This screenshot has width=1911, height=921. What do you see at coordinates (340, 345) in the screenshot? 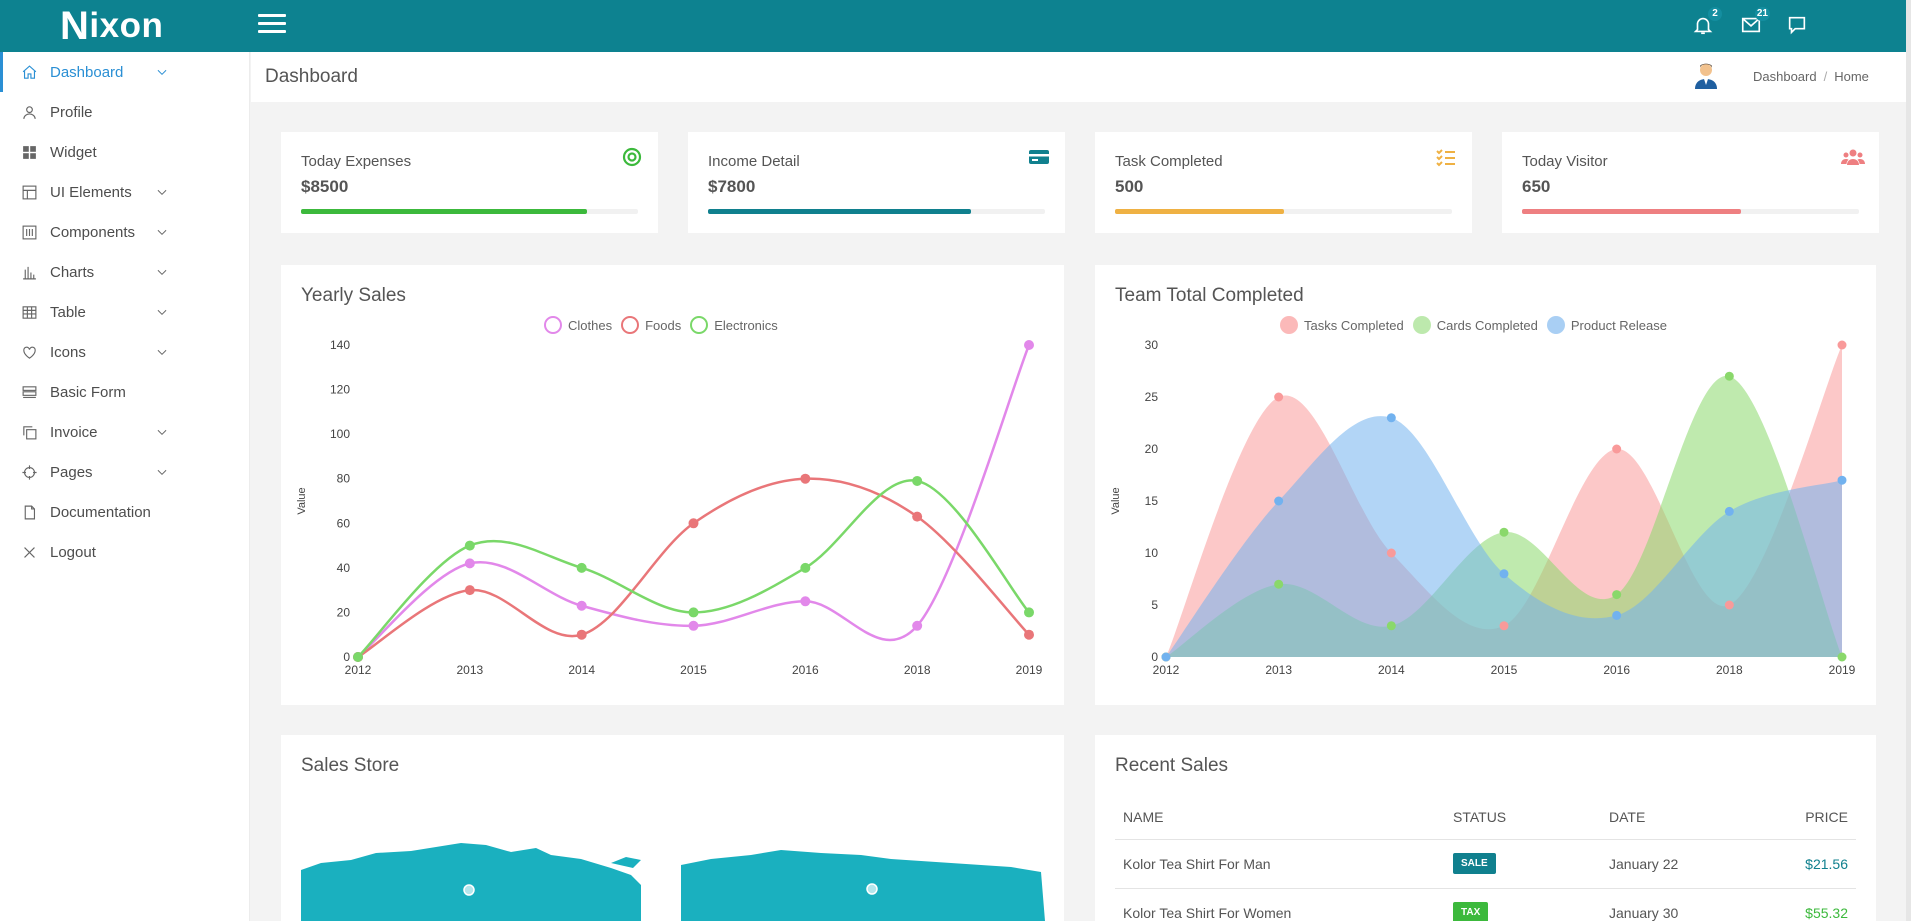
I see `y-tick-label: 140` at bounding box center [340, 345].